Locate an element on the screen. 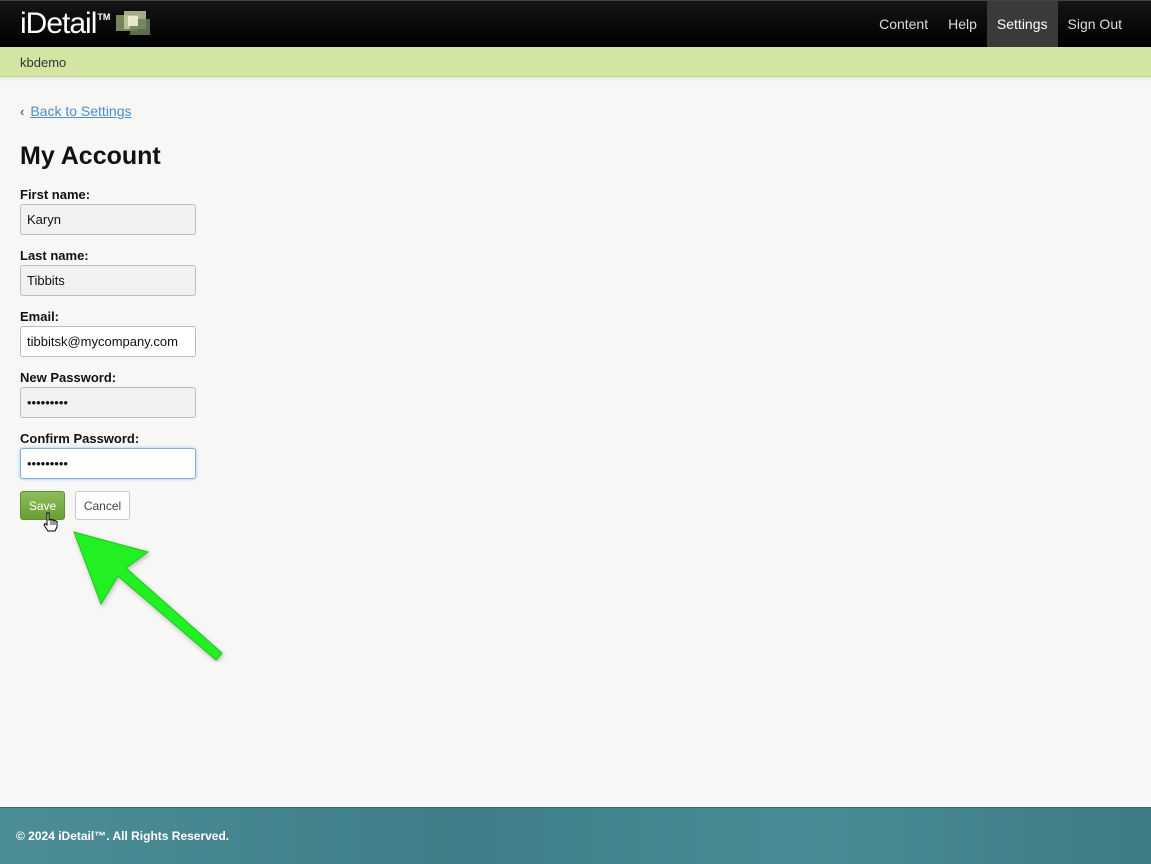 The image size is (1151, 864). copyright-text: © 2024 iDetail™. All Rights Reserved. is located at coordinates (123, 836).